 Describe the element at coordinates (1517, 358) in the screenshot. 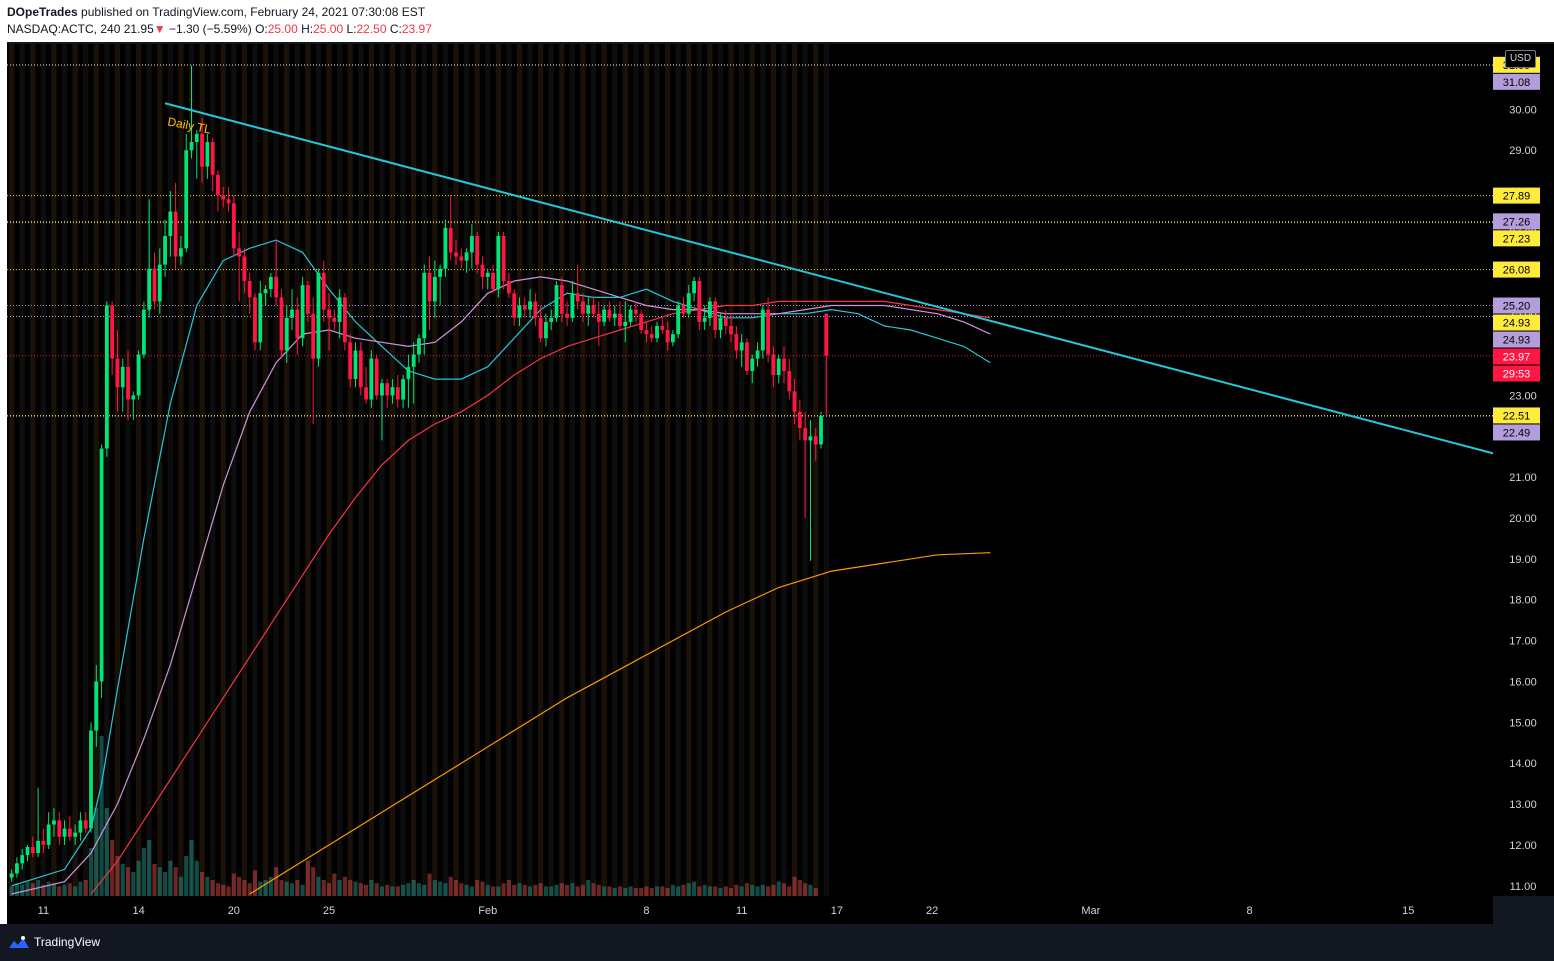

I see `price-level-label: 23.97` at that location.